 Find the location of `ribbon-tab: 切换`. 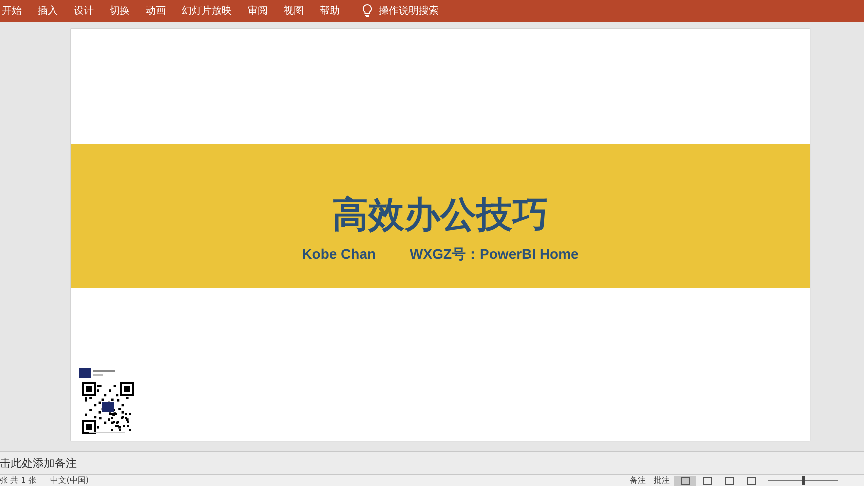

ribbon-tab: 切换 is located at coordinates (124, 11).